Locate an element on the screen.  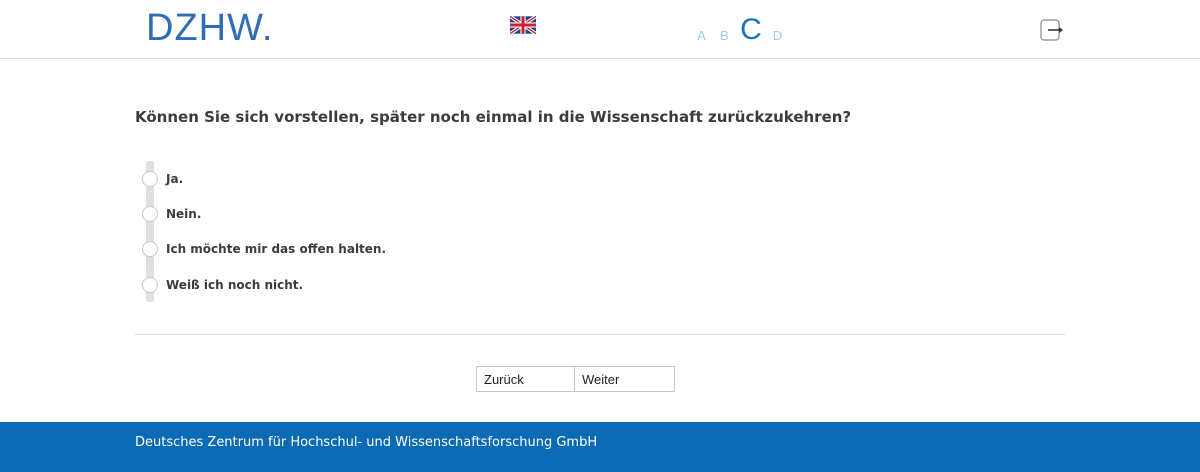
option-label: Ich möchte mir das offen halten. is located at coordinates (276, 249).